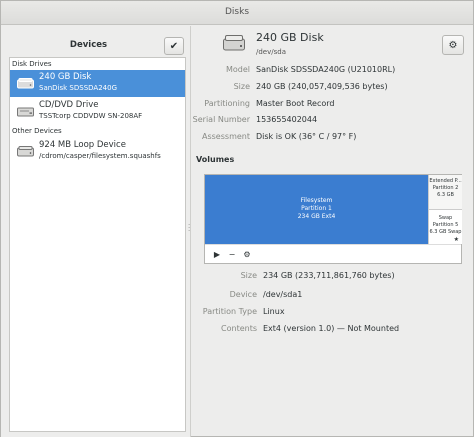  What do you see at coordinates (82, 145) in the screenshot?
I see `device-name: 924 MB Loop Device` at bounding box center [82, 145].